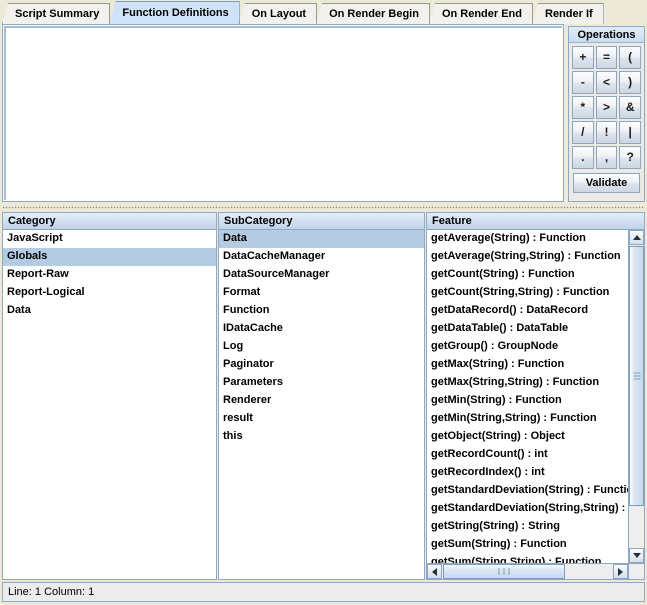 The height and width of the screenshot is (605, 647). Describe the element at coordinates (583, 132) in the screenshot. I see `operation-button-9: /` at that location.